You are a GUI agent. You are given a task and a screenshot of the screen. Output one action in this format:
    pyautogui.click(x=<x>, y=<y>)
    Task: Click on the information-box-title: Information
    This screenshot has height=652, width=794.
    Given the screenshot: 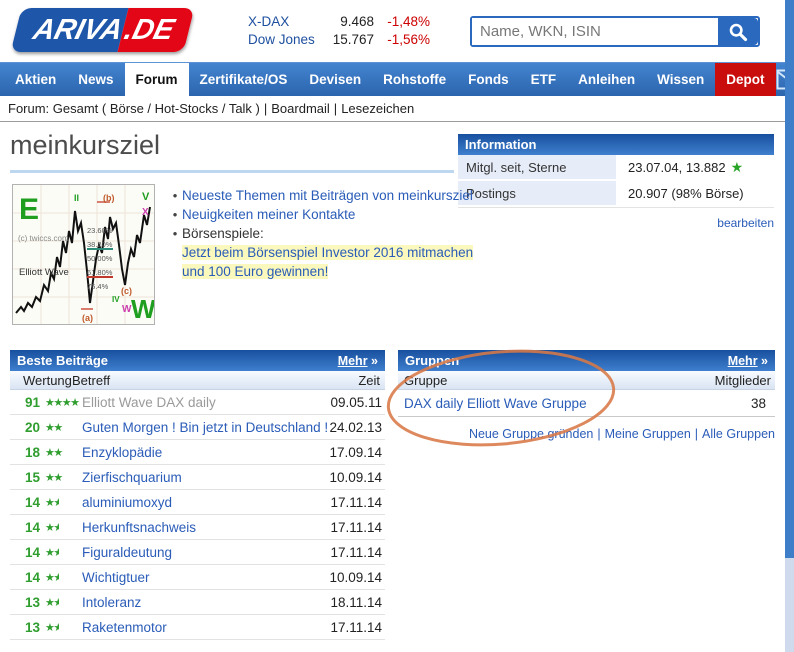 What is the action you would take?
    pyautogui.click(x=501, y=144)
    